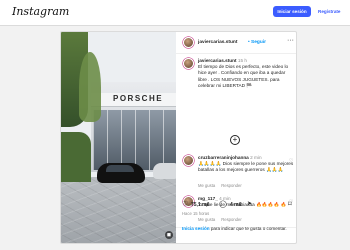 This screenshot has width=350, height=250. What do you see at coordinates (164, 171) in the screenshot?
I see `white-car` at bounding box center [164, 171].